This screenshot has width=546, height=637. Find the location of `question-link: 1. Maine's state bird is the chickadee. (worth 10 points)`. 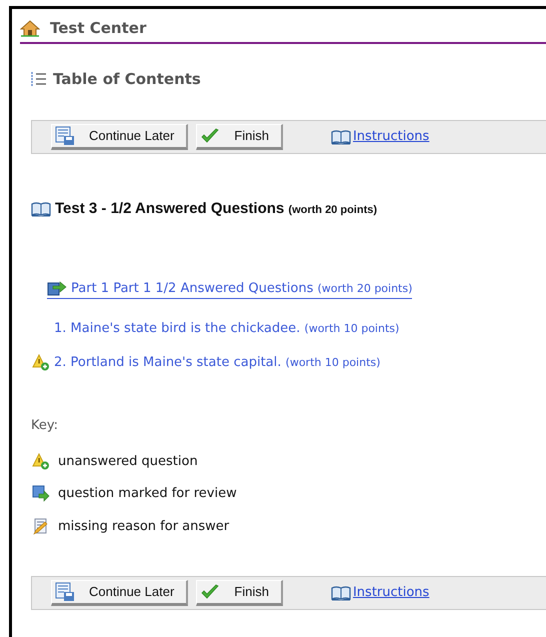

question-link: 1. Maine's state bird is the chickadee. (worth 10 points) is located at coordinates (227, 328).